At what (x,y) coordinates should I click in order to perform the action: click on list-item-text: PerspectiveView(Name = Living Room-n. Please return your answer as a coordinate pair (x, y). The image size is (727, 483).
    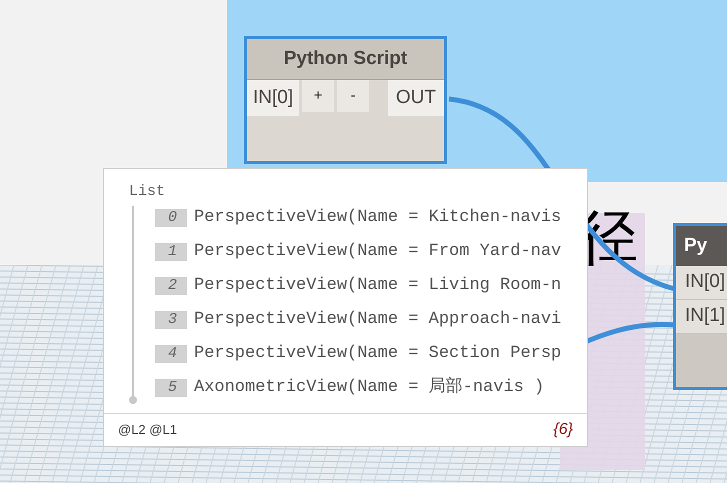
    Looking at the image, I should click on (378, 286).